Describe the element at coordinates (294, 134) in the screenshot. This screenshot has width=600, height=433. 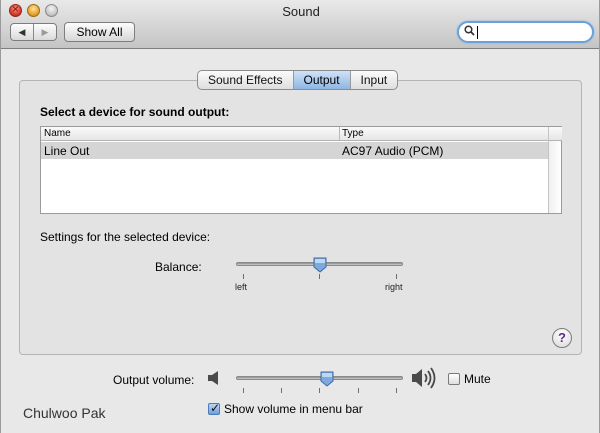
I see `table-header: Name Type` at that location.